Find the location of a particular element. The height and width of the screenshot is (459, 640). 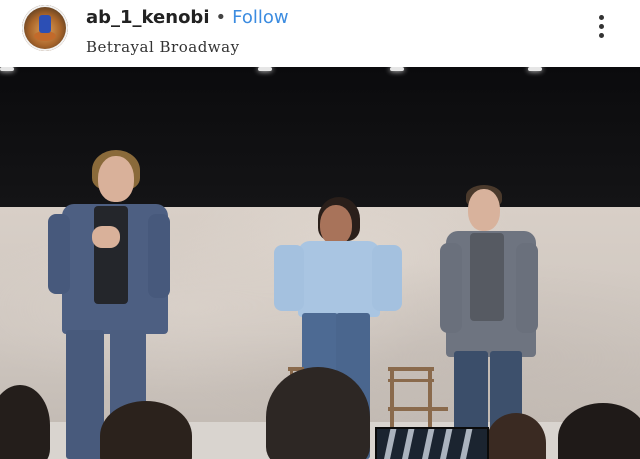

follow-button: Follow is located at coordinates (260, 17).